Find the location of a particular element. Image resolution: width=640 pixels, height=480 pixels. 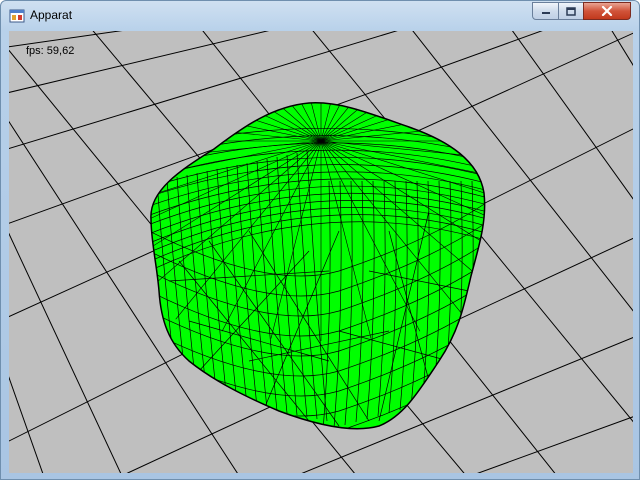

minimize-icon is located at coordinates (545, 13).